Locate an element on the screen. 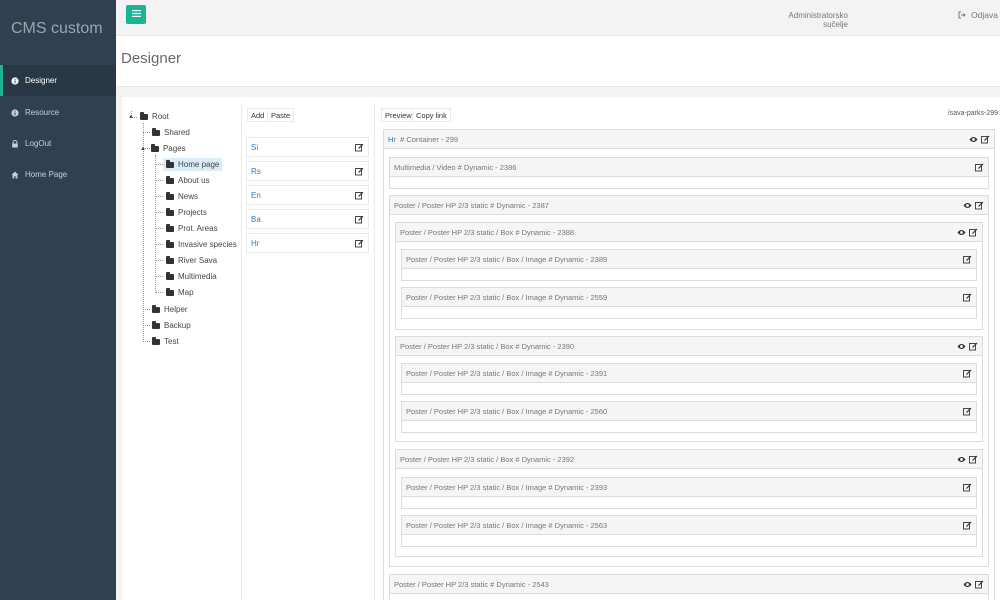 The height and width of the screenshot is (600, 1000). tree-node-map: Map is located at coordinates (180, 292).